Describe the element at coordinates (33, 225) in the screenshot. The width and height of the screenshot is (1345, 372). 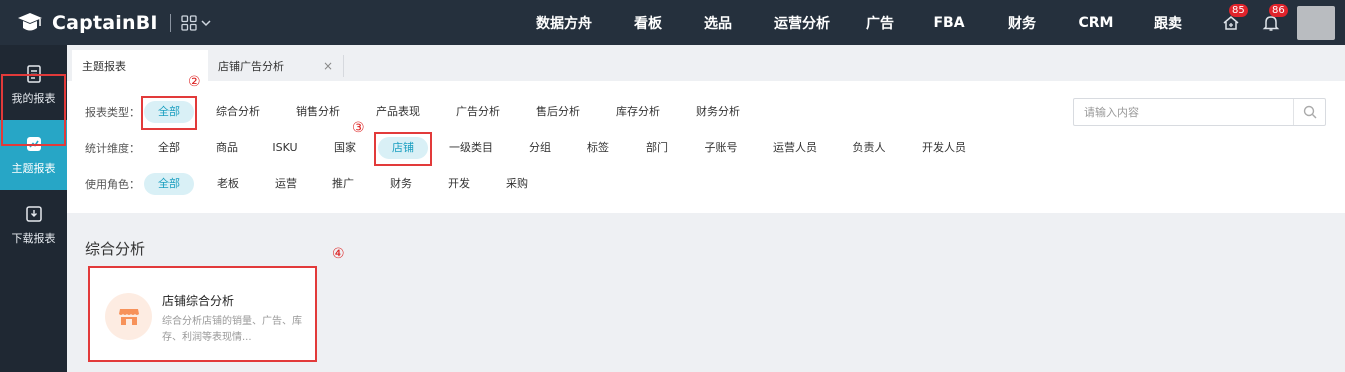
I see `sidebar-item-download-reports: 下载报表` at that location.